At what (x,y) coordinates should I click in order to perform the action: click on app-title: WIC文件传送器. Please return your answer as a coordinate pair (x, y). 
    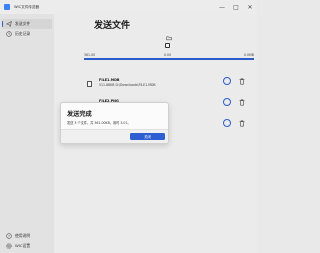
    Looking at the image, I should click on (27, 6).